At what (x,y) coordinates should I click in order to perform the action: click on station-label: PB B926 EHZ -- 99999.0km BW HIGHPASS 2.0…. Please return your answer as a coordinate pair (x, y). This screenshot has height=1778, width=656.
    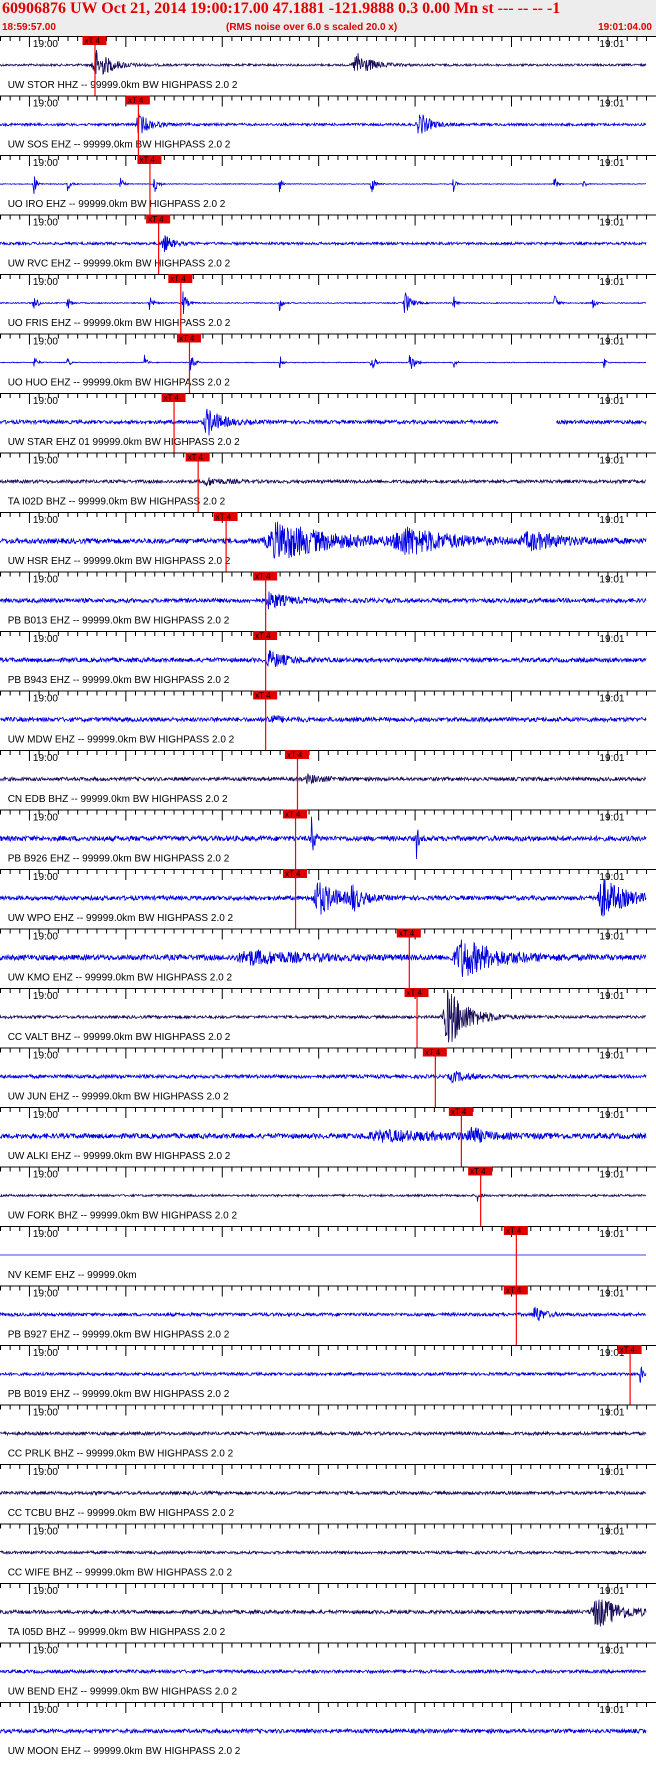
    Looking at the image, I should click on (119, 859).